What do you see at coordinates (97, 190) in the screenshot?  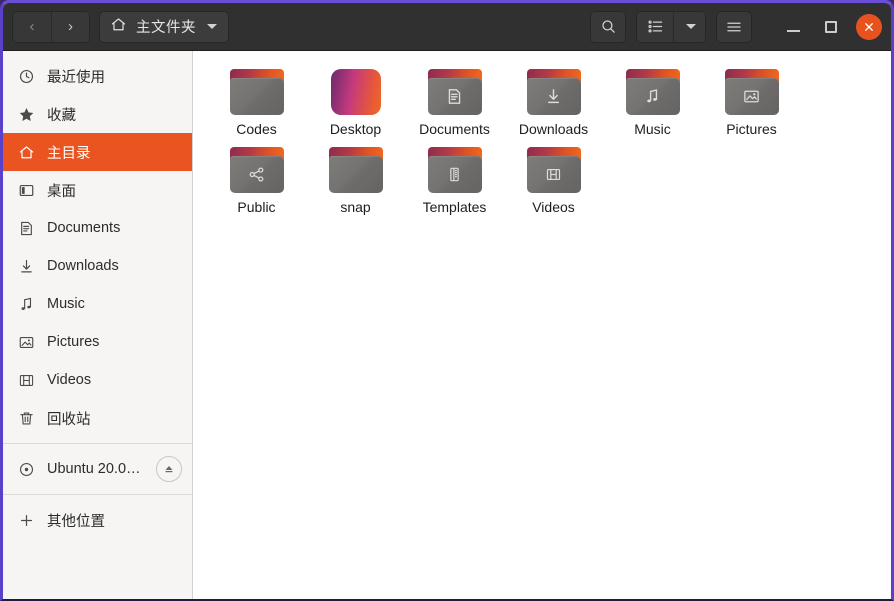 I see `sidebar-item-desktop: 桌面` at bounding box center [97, 190].